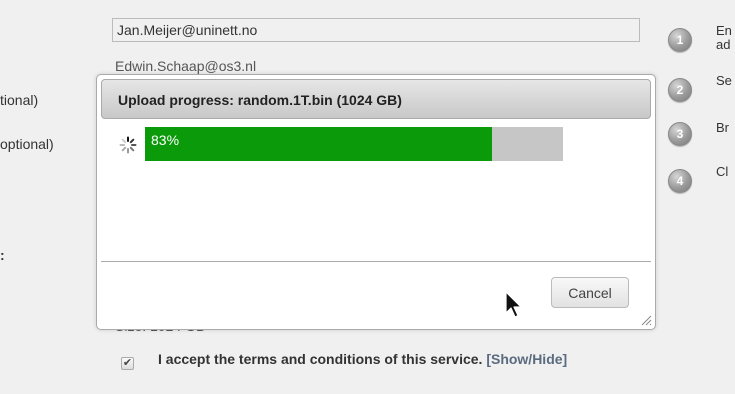 The image size is (735, 394). I want to click on step-4-icon: 4, so click(680, 181).